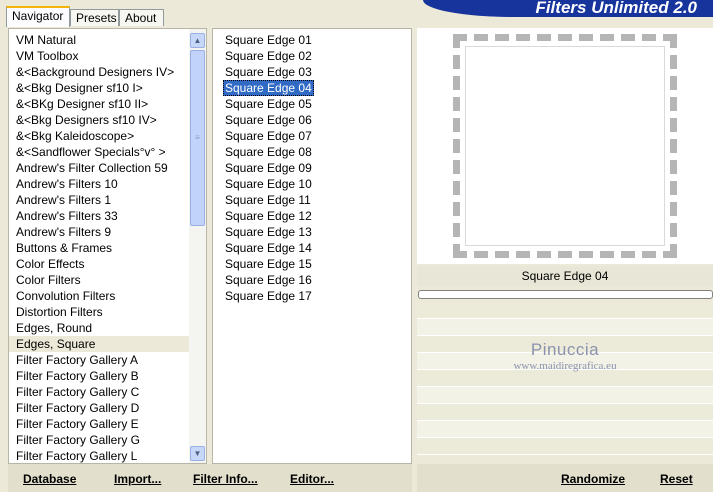  Describe the element at coordinates (268, 280) in the screenshot. I see `filter-item: Square Edge 16` at that location.